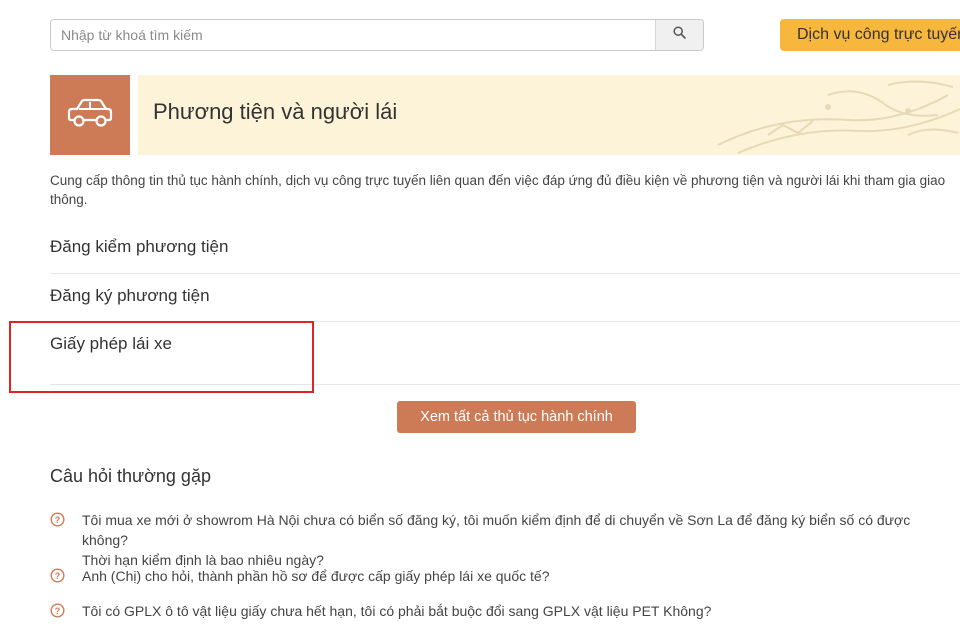 Image resolution: width=960 pixels, height=640 pixels. I want to click on search-icon, so click(679, 35).